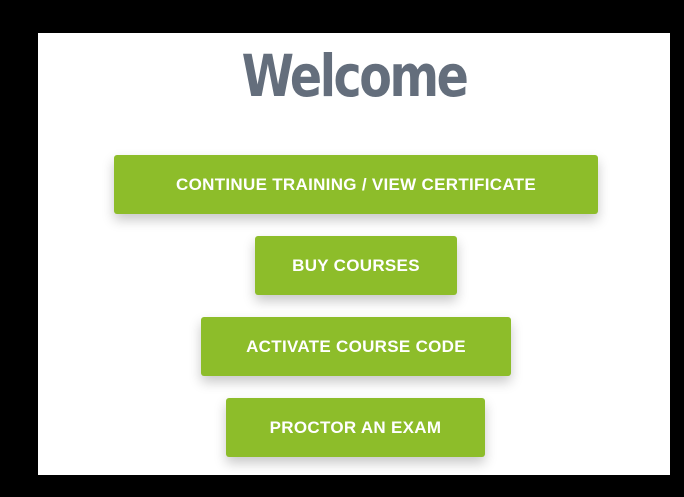 The width and height of the screenshot is (684, 497). Describe the element at coordinates (355, 76) in the screenshot. I see `page-title: Welcome` at that location.